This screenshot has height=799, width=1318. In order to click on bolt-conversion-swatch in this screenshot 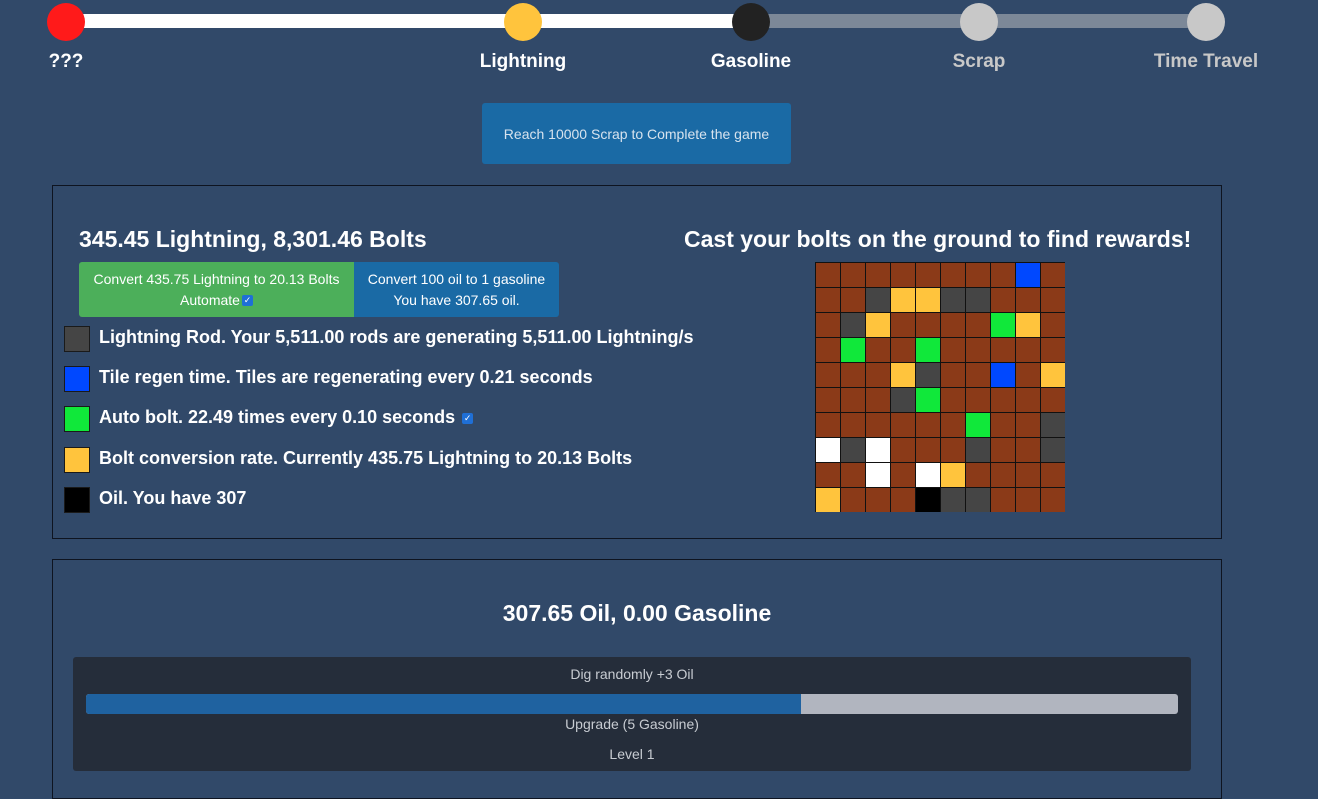, I will do `click(77, 460)`.